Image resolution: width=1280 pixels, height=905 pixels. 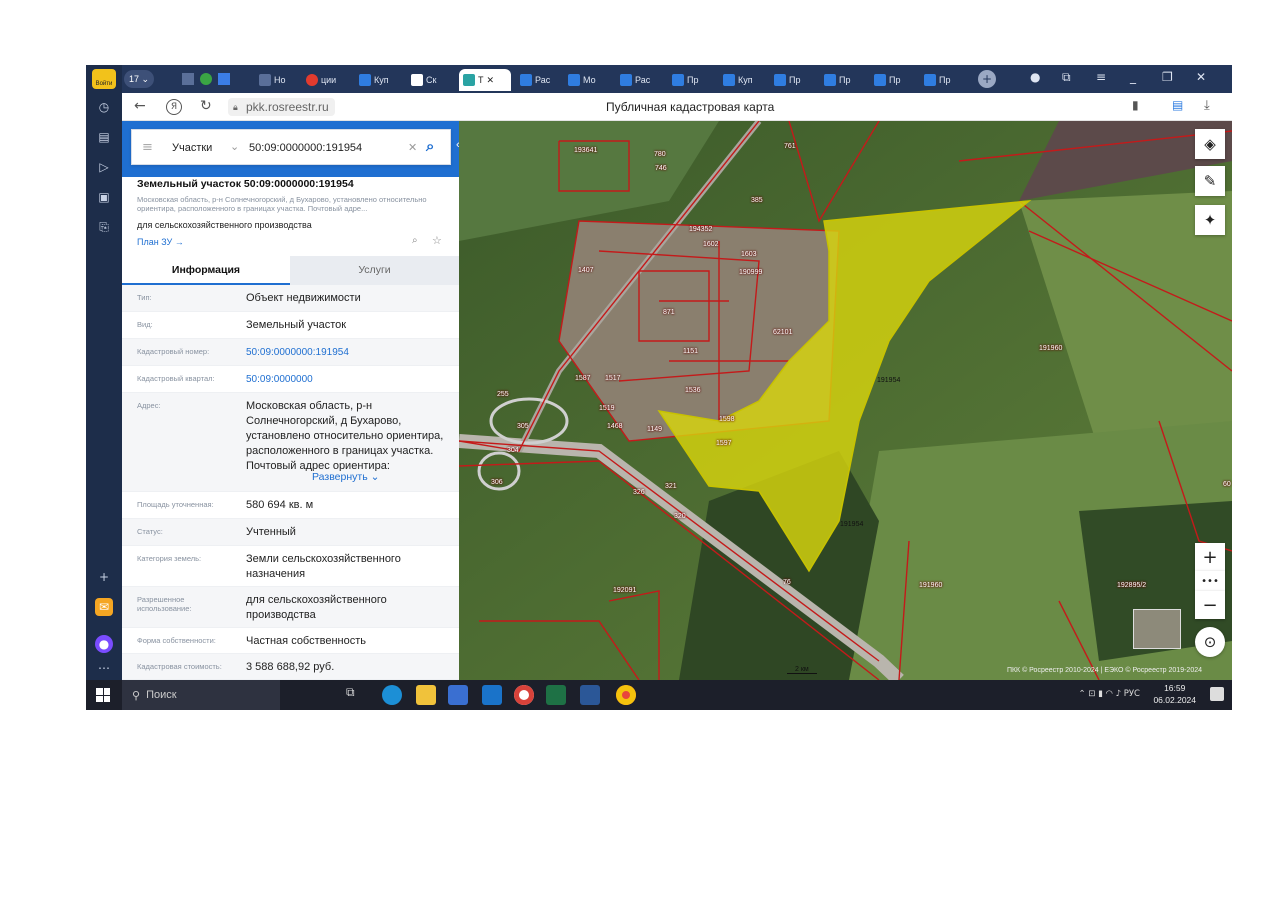 What do you see at coordinates (1100, 694) in the screenshot?
I see `battery-icon: ▮` at bounding box center [1100, 694].